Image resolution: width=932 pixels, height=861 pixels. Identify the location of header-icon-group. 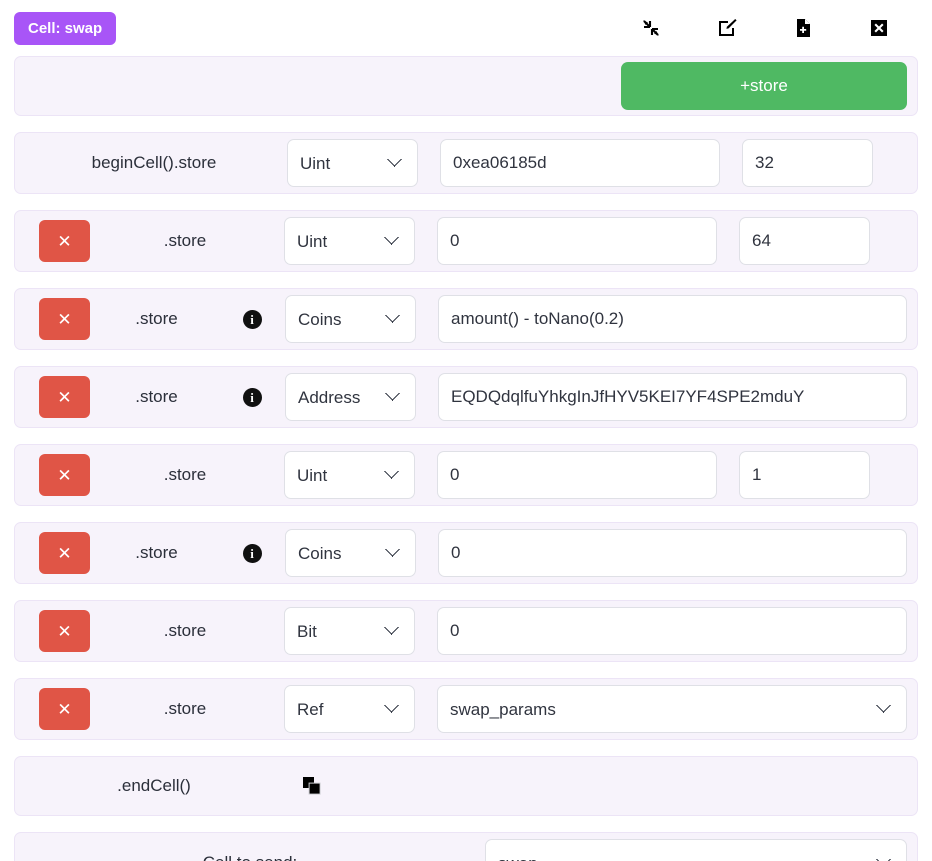
(779, 28).